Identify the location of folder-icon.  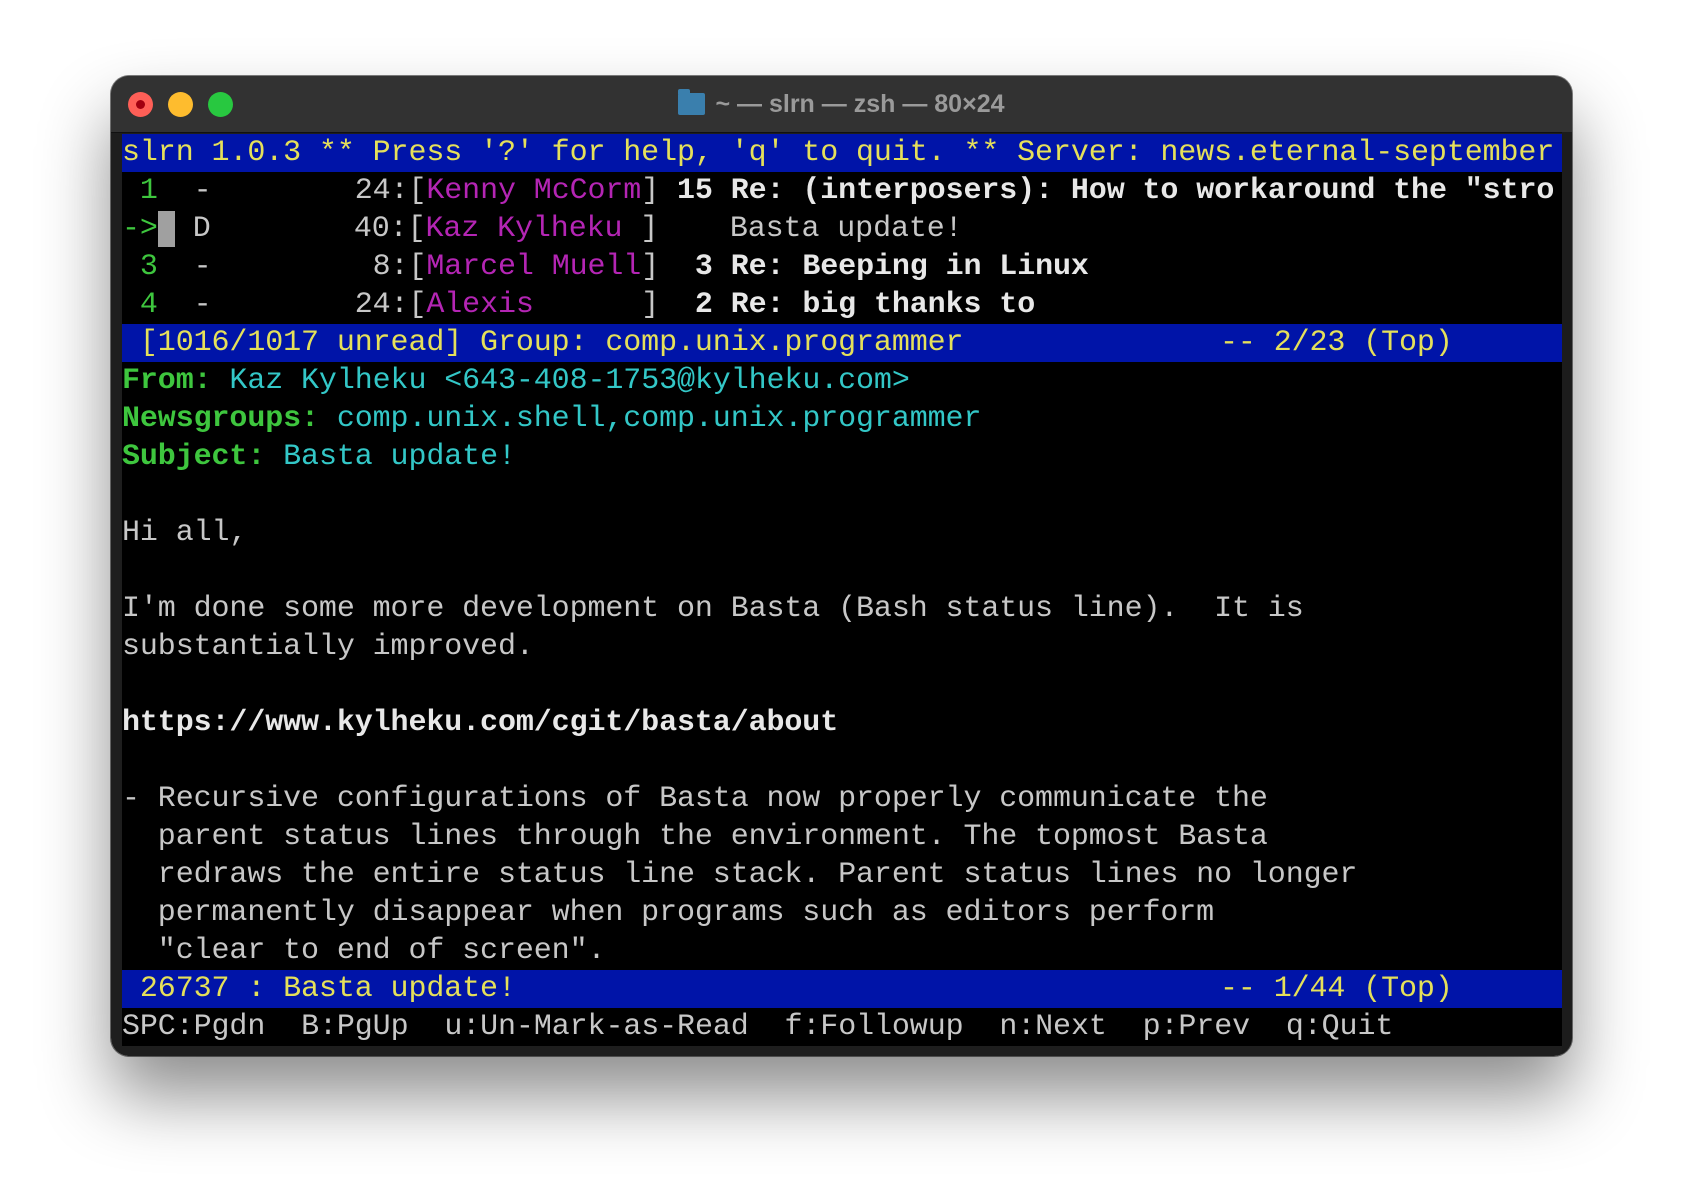
(692, 102).